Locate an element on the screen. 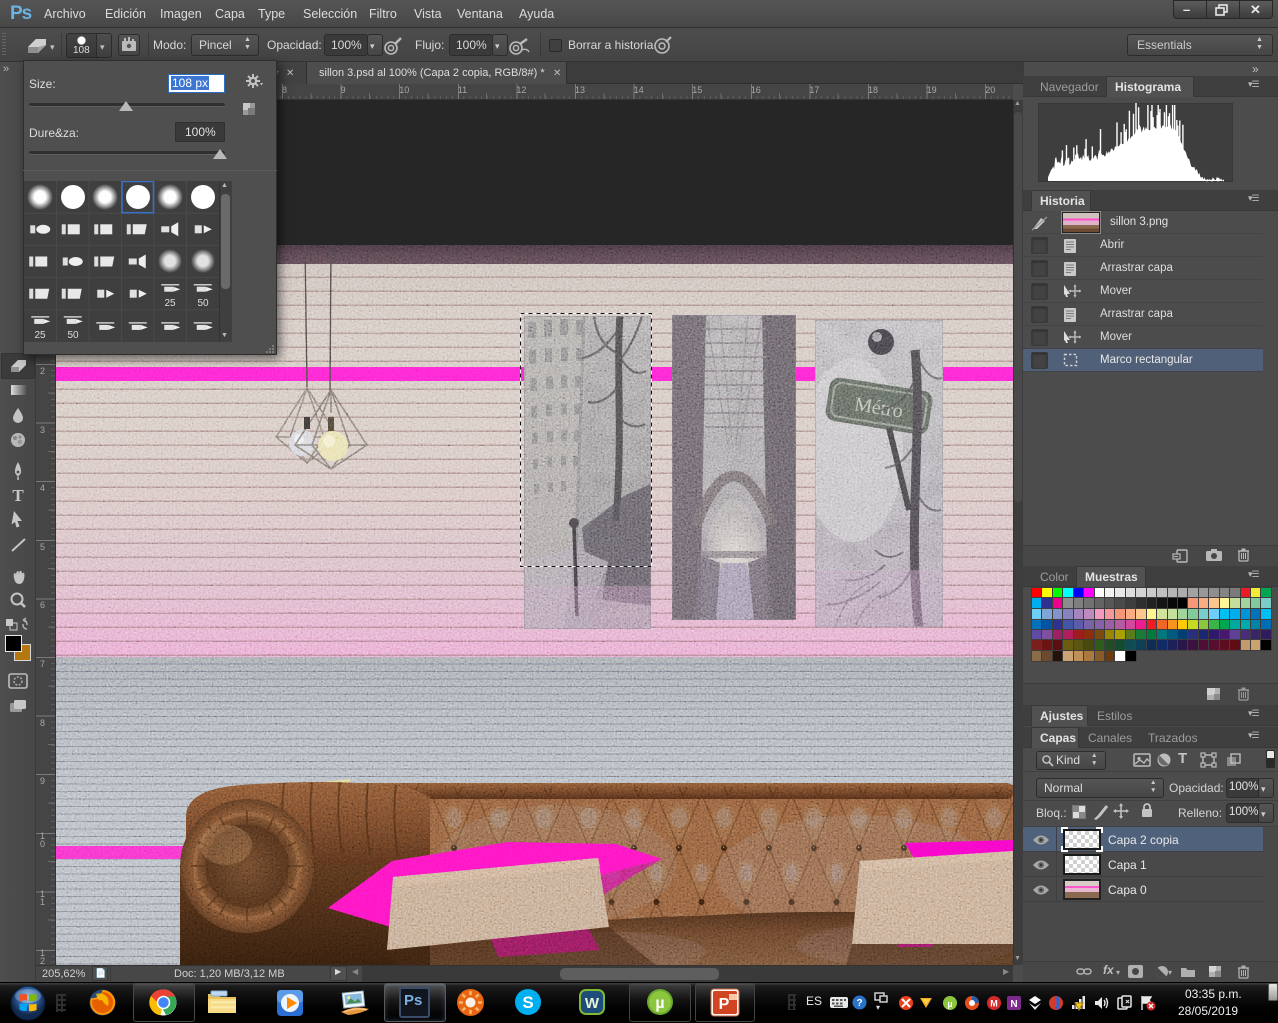  svg-text: M is located at coordinates (994, 1004).